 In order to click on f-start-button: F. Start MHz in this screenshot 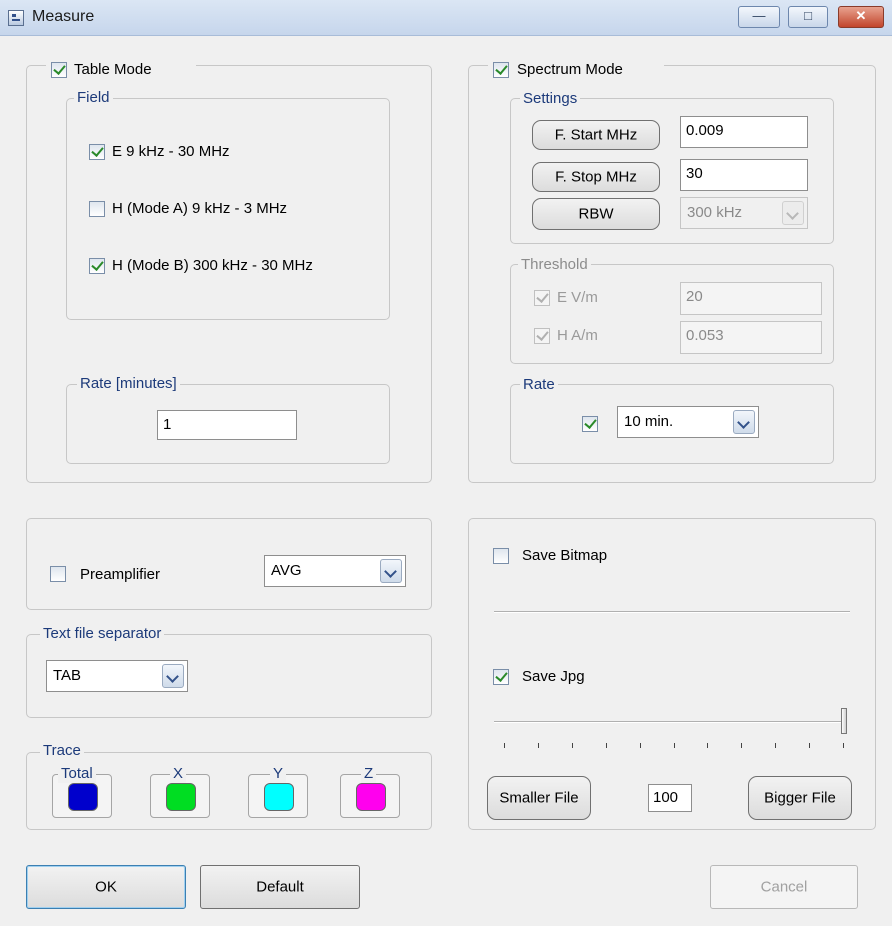, I will do `click(596, 135)`.